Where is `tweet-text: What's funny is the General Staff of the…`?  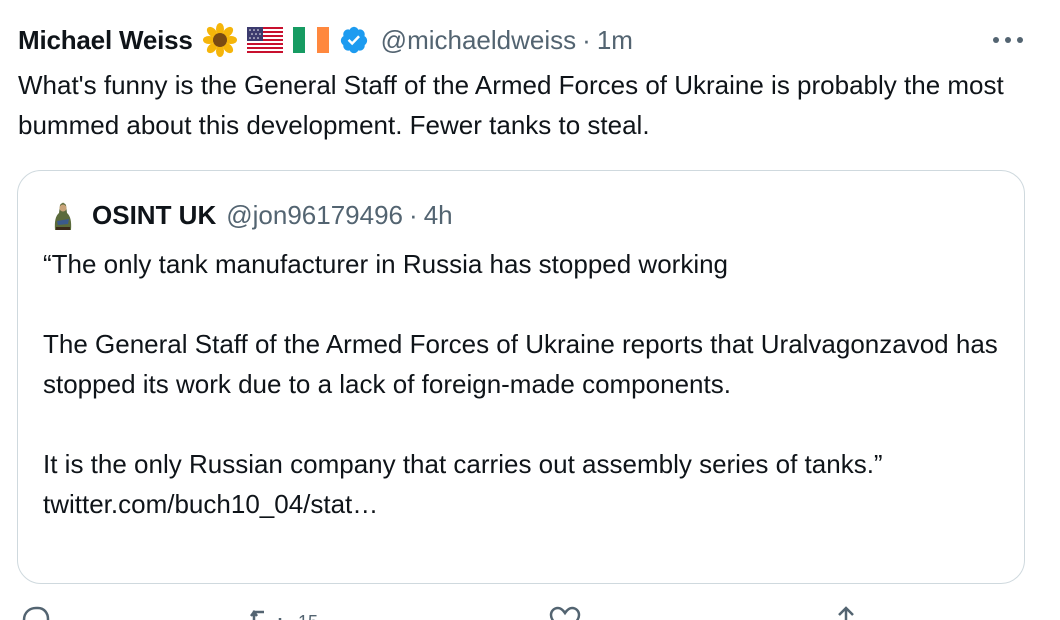
tweet-text: What's funny is the General Staff of the… is located at coordinates (511, 105).